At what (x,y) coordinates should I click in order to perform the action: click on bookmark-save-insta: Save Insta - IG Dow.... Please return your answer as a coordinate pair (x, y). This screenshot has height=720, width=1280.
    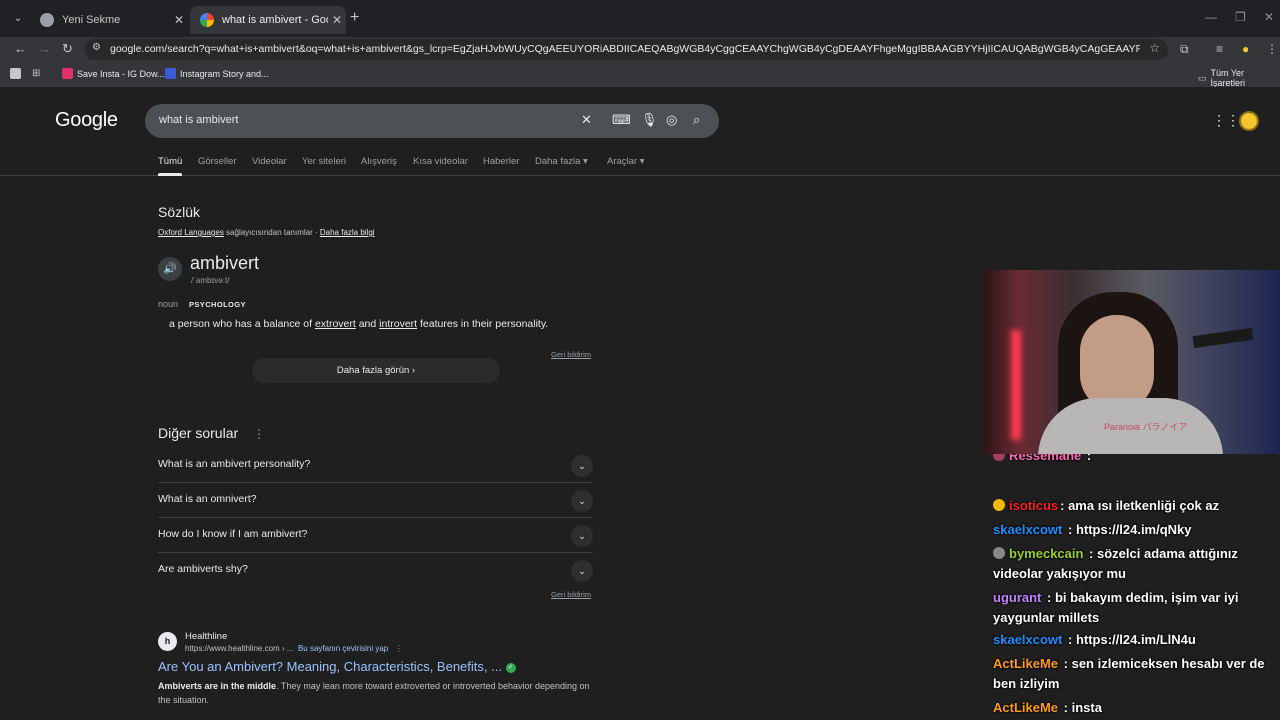
    Looking at the image, I should click on (113, 73).